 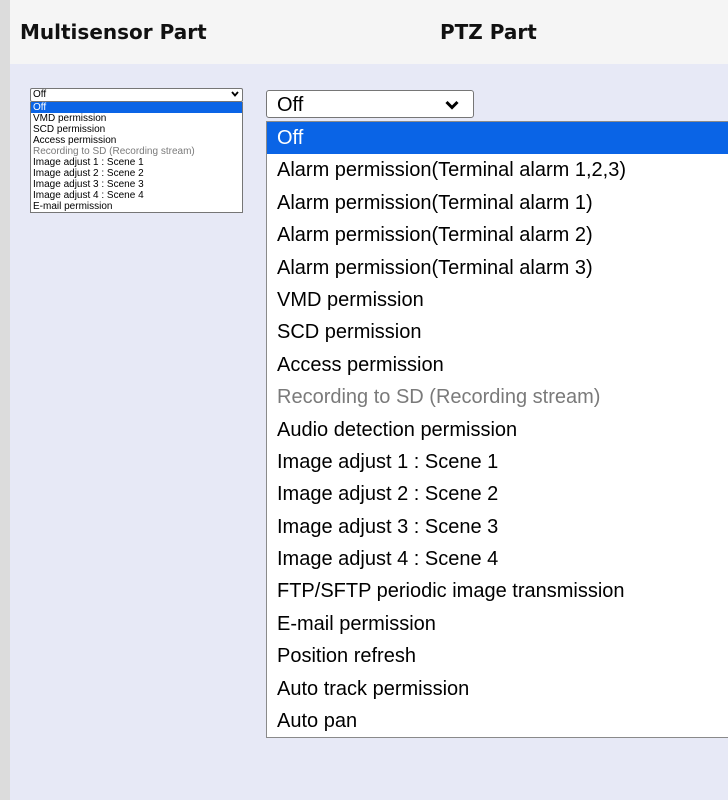 What do you see at coordinates (290, 105) in the screenshot?
I see `ptz-select-value: Off` at bounding box center [290, 105].